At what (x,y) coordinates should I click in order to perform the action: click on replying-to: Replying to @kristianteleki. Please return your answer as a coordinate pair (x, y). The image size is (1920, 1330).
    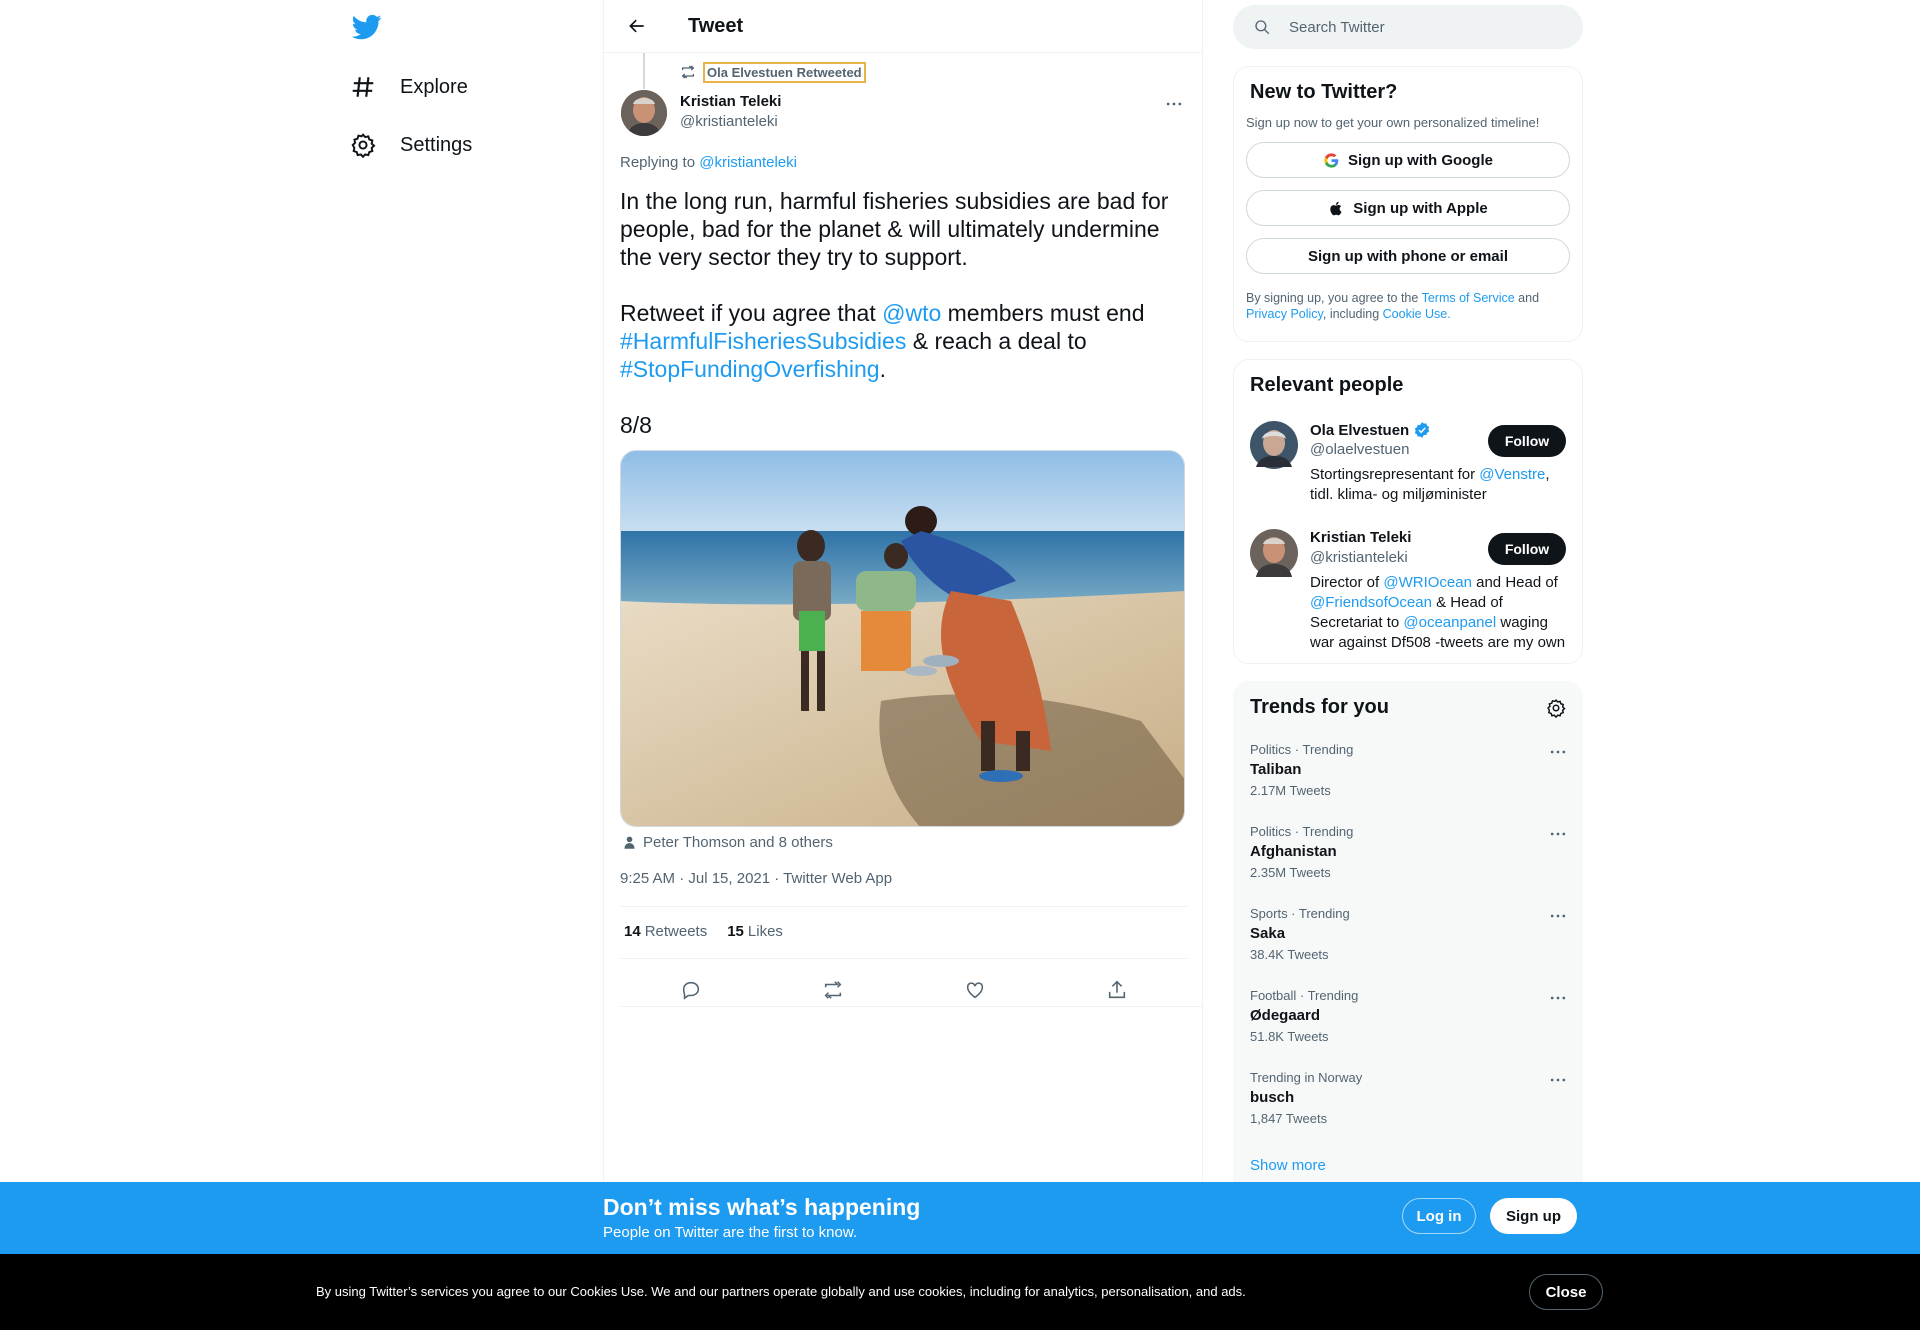
    Looking at the image, I should click on (708, 162).